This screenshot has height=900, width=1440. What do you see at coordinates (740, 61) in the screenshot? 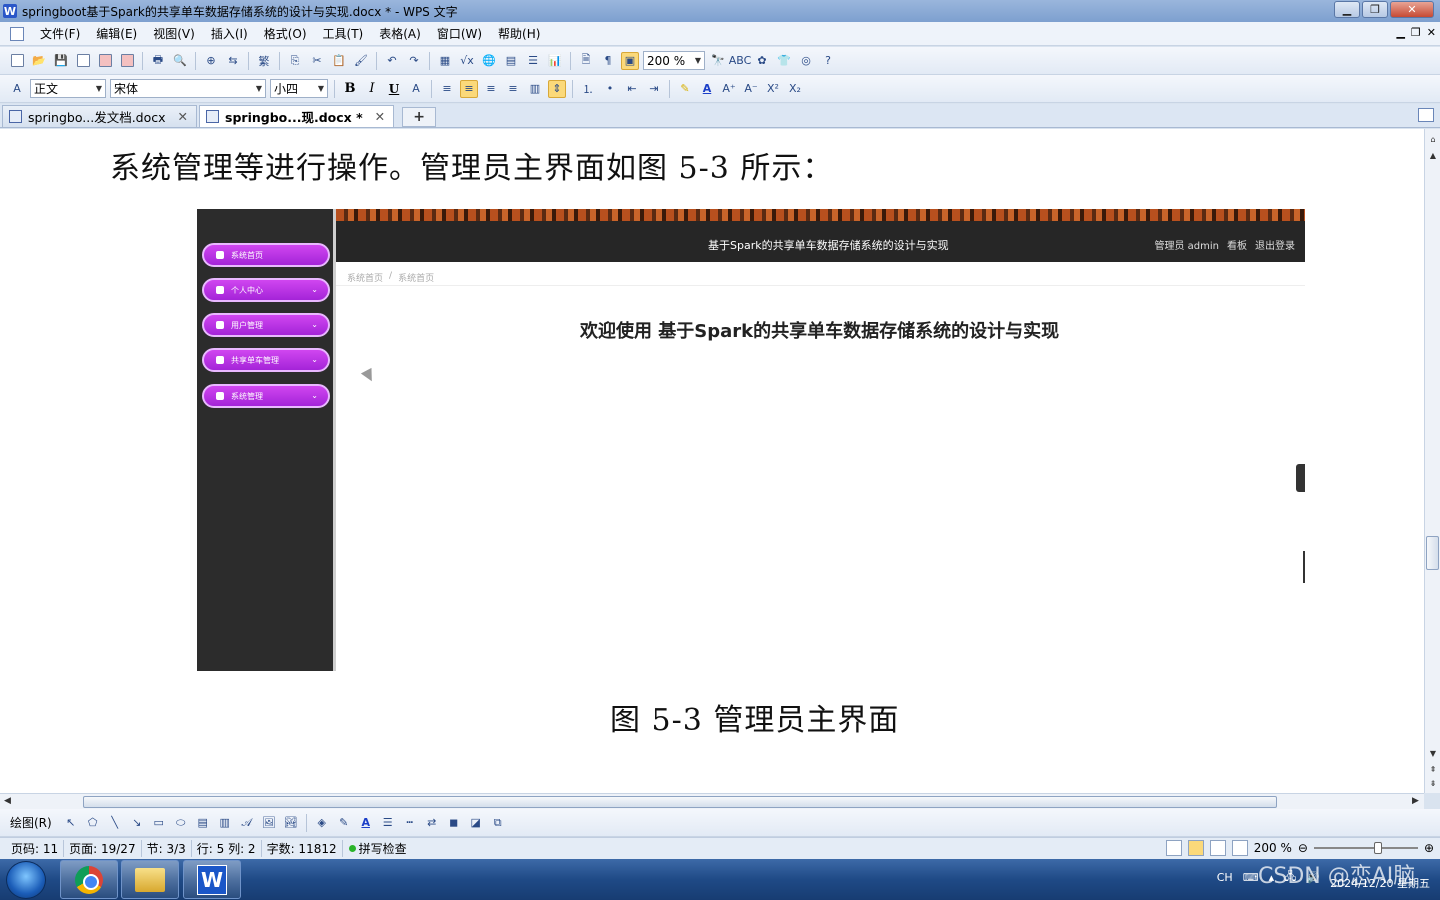
I see `spellcheck-icon: ABC` at bounding box center [740, 61].